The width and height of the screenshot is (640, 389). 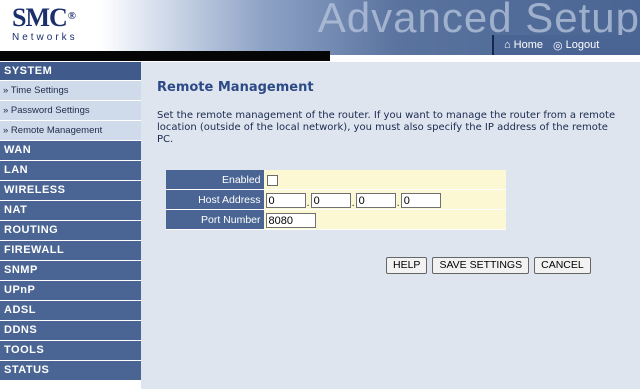 What do you see at coordinates (562, 265) in the screenshot?
I see `cancel-button: CANCEL` at bounding box center [562, 265].